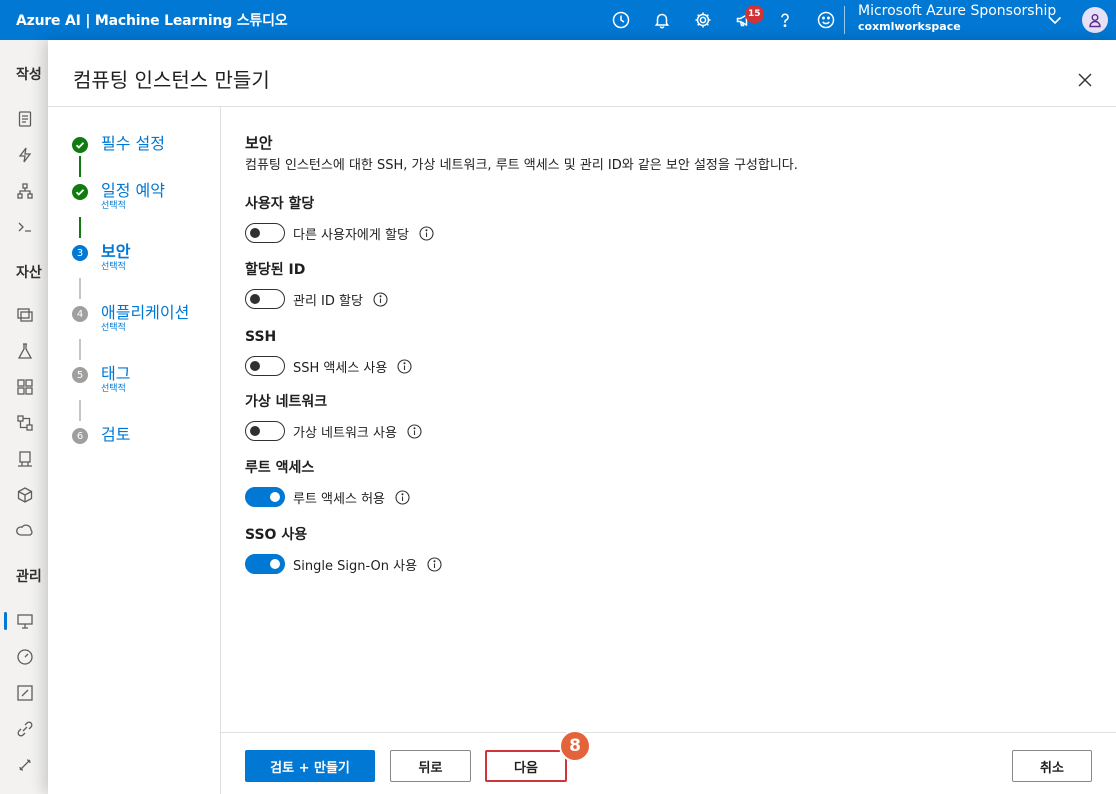 The height and width of the screenshot is (794, 1116). Describe the element at coordinates (582, 106) in the screenshot. I see `header-divider` at that location.